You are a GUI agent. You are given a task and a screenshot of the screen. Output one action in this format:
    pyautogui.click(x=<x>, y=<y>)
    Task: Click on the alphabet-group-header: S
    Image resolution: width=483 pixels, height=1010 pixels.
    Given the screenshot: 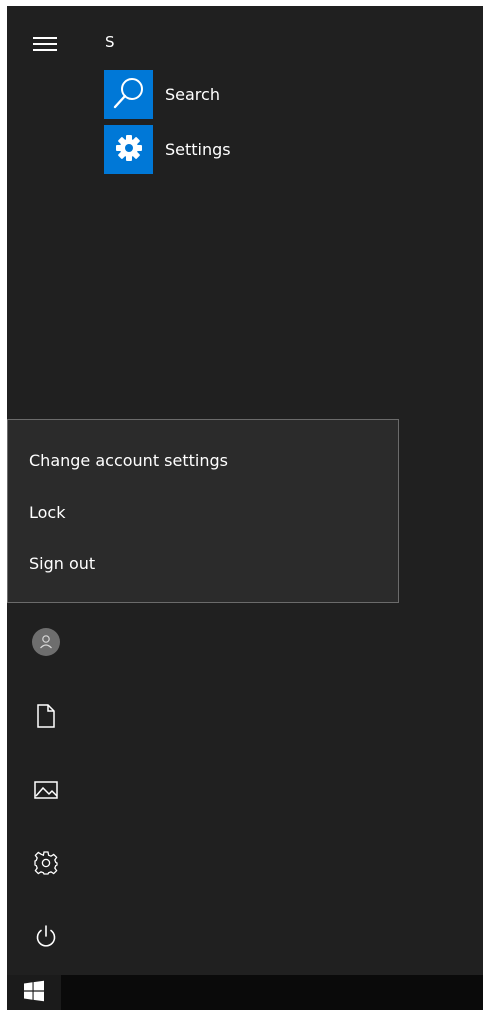 What is the action you would take?
    pyautogui.click(x=110, y=42)
    